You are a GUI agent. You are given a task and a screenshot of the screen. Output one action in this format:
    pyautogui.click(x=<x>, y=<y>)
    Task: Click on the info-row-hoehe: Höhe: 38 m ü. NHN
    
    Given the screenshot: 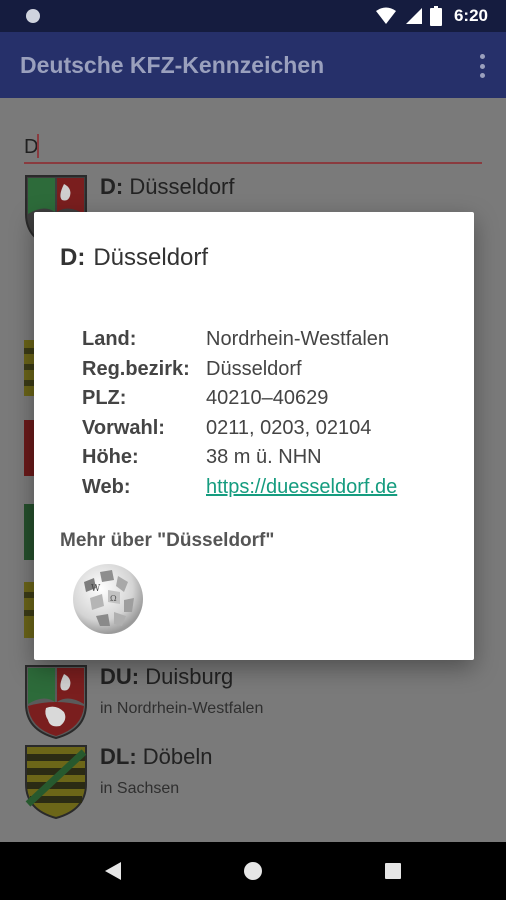 What is the action you would take?
    pyautogui.click(x=202, y=457)
    